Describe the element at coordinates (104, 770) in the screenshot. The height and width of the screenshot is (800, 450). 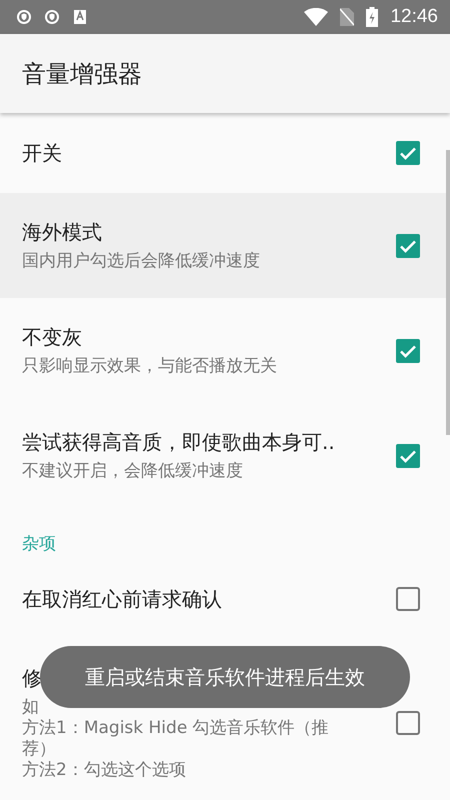
I see `preference-summary: 方法2：勾选这个选项` at that location.